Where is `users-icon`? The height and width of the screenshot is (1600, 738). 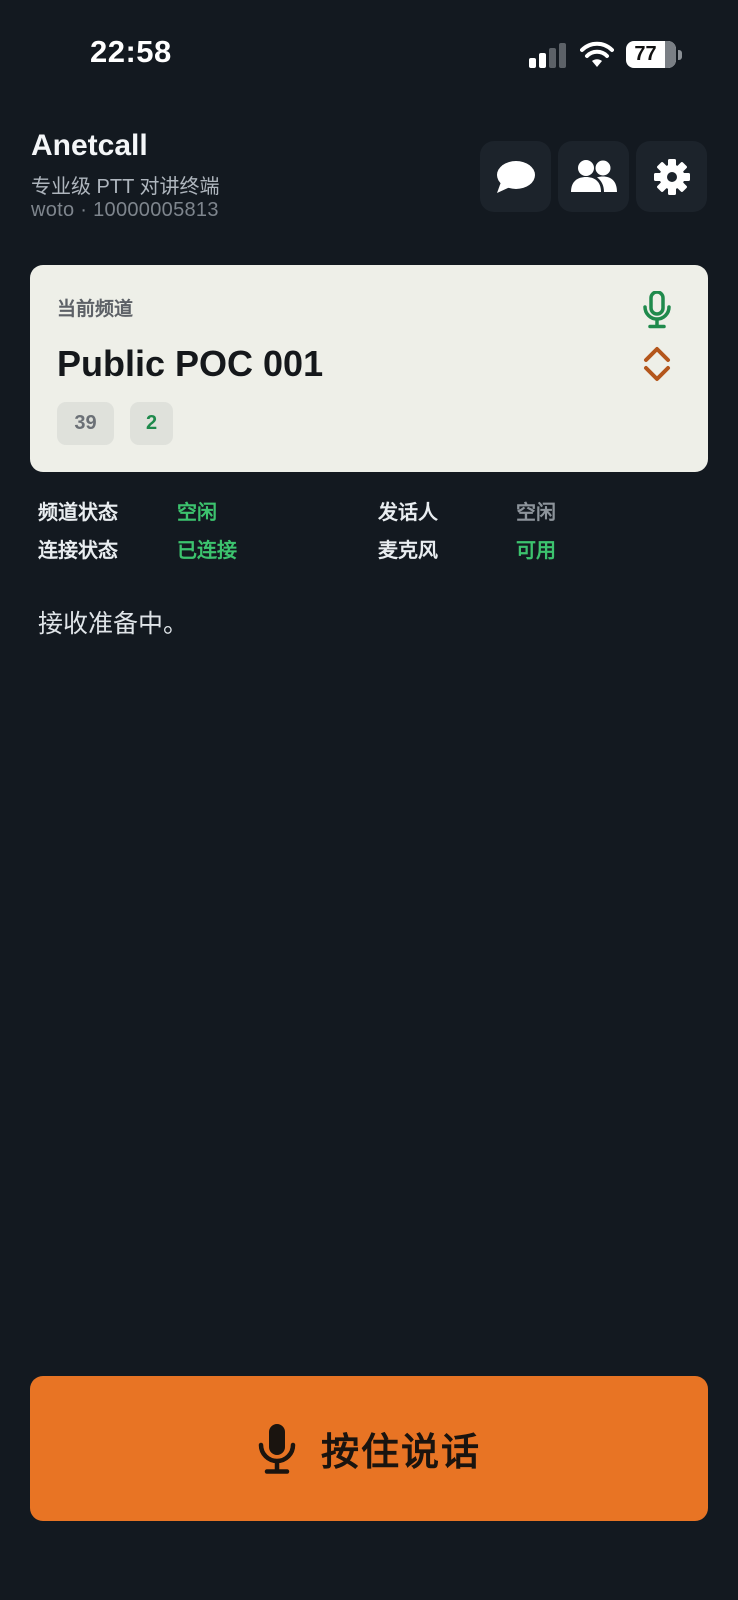
users-icon is located at coordinates (593, 175).